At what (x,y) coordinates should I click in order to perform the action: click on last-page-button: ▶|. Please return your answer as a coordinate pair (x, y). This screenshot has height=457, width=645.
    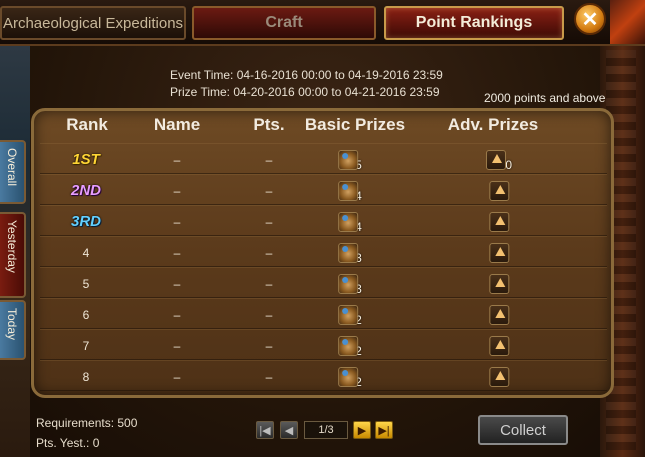
    Looking at the image, I should click on (384, 430).